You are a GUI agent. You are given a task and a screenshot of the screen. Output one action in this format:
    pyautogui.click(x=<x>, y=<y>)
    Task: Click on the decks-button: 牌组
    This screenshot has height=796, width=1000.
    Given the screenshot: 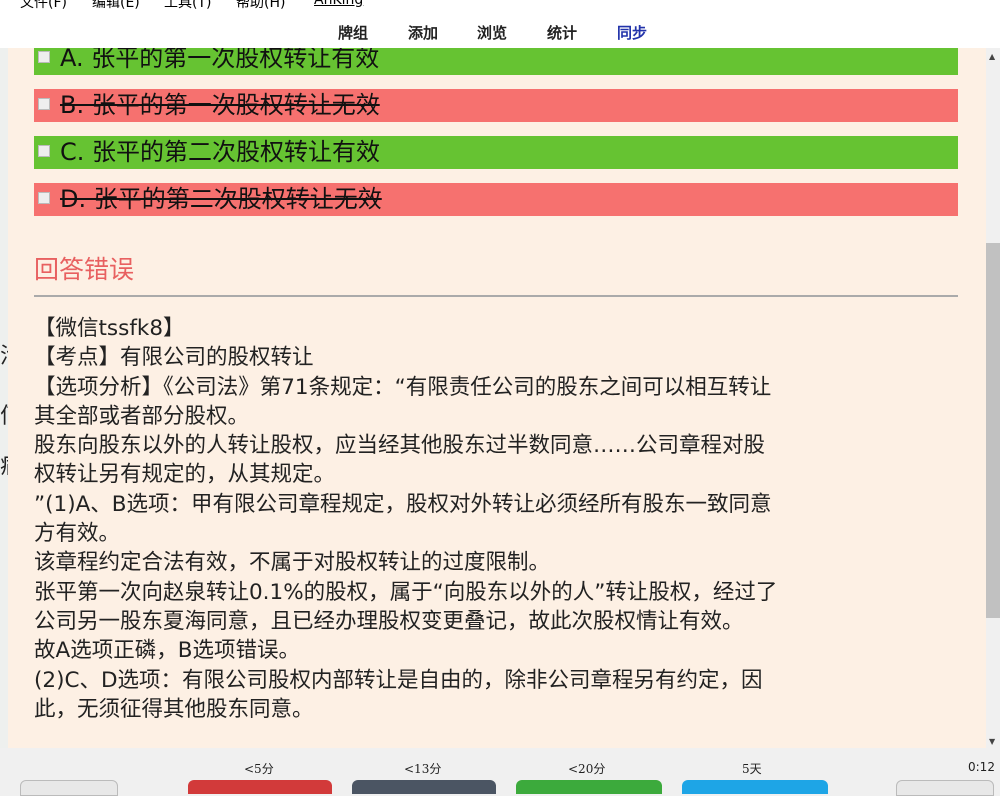 What is the action you would take?
    pyautogui.click(x=353, y=32)
    